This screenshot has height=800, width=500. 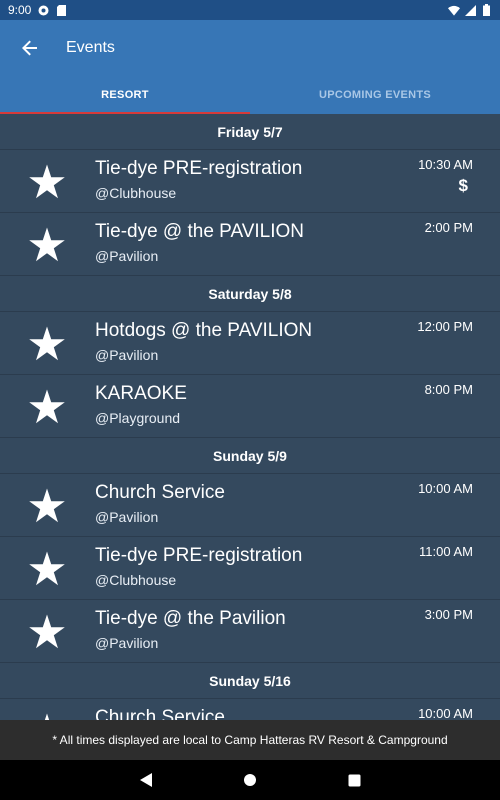 What do you see at coordinates (486, 10) in the screenshot?
I see `battery-icon` at bounding box center [486, 10].